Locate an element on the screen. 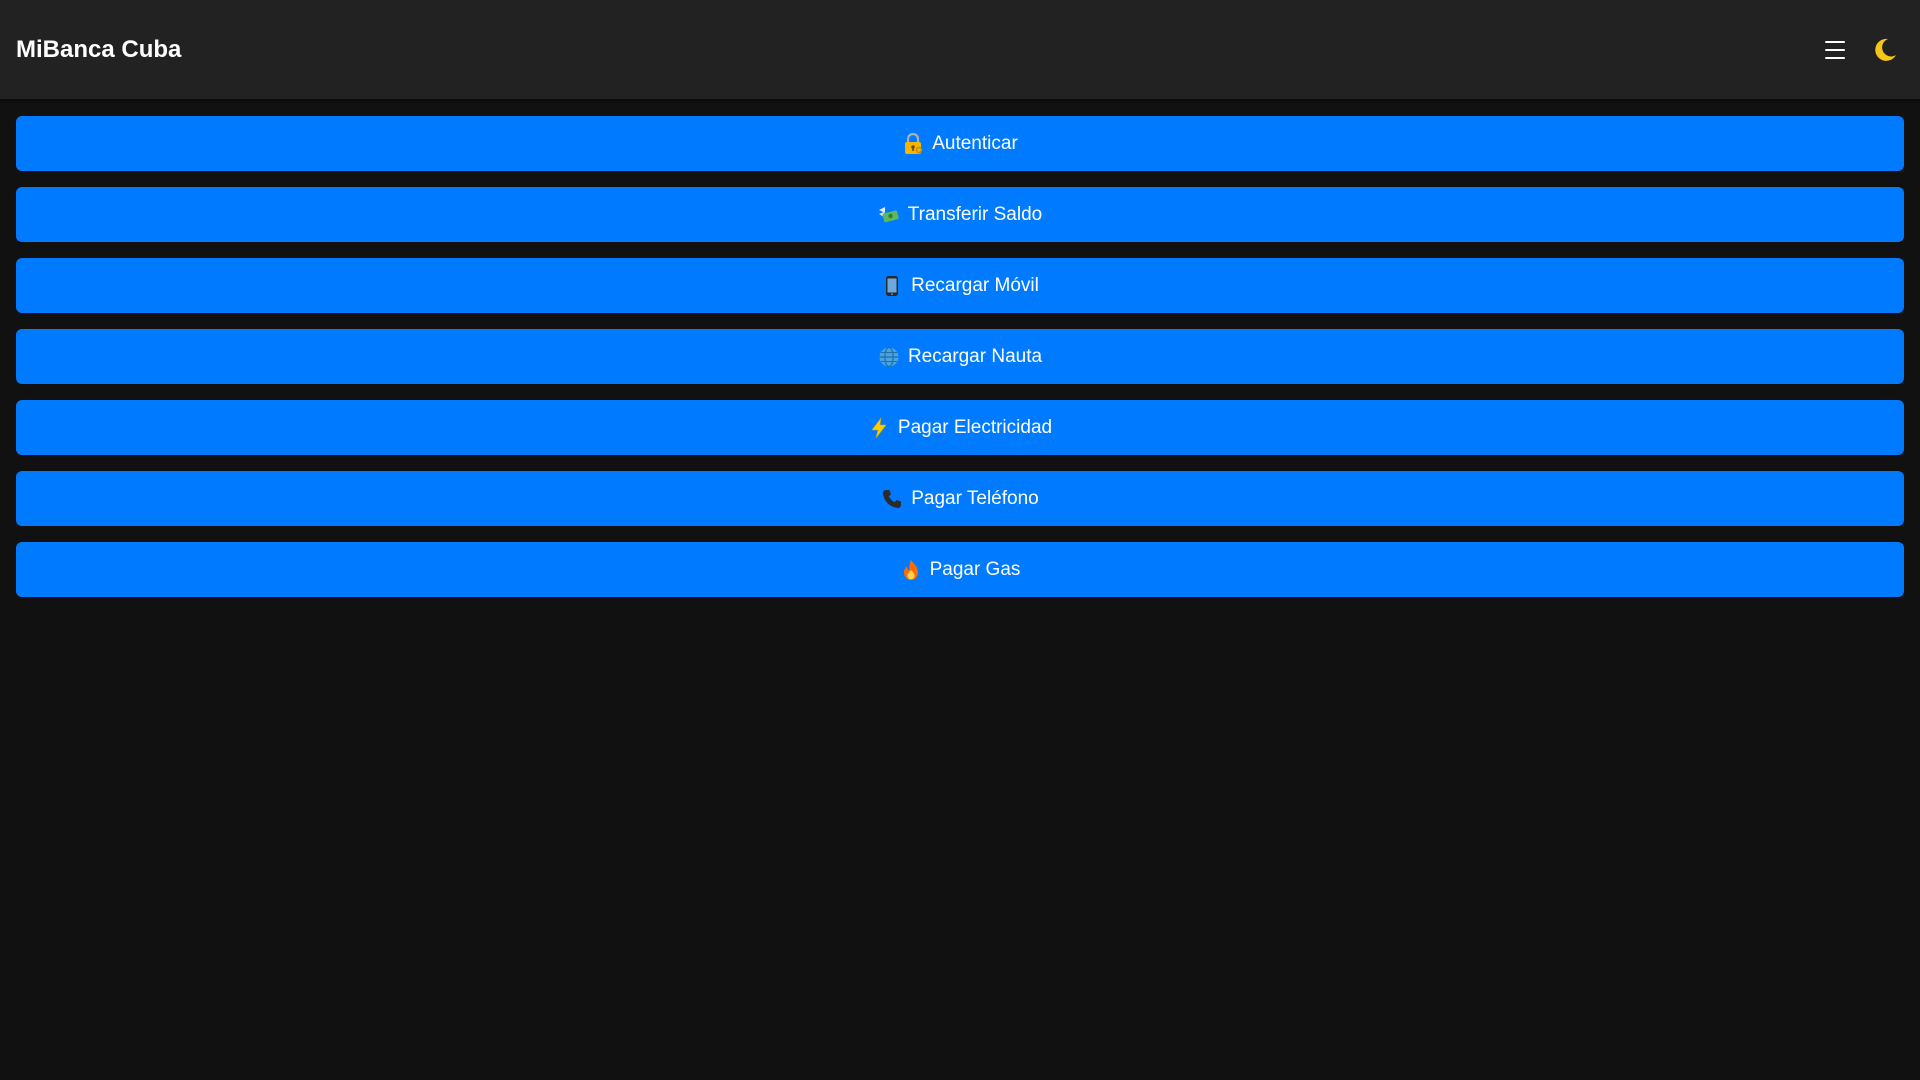 The height and width of the screenshot is (1080, 1920). autenticar-button: Autenticar is located at coordinates (960, 143).